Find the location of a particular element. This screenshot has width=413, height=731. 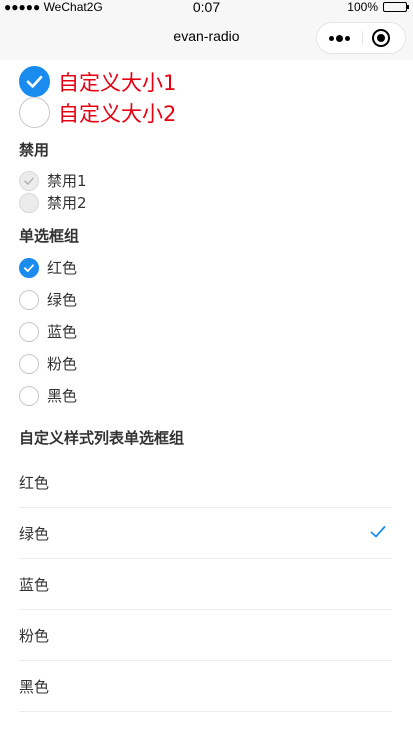

disabled-label-1: 禁用1 is located at coordinates (67, 181).